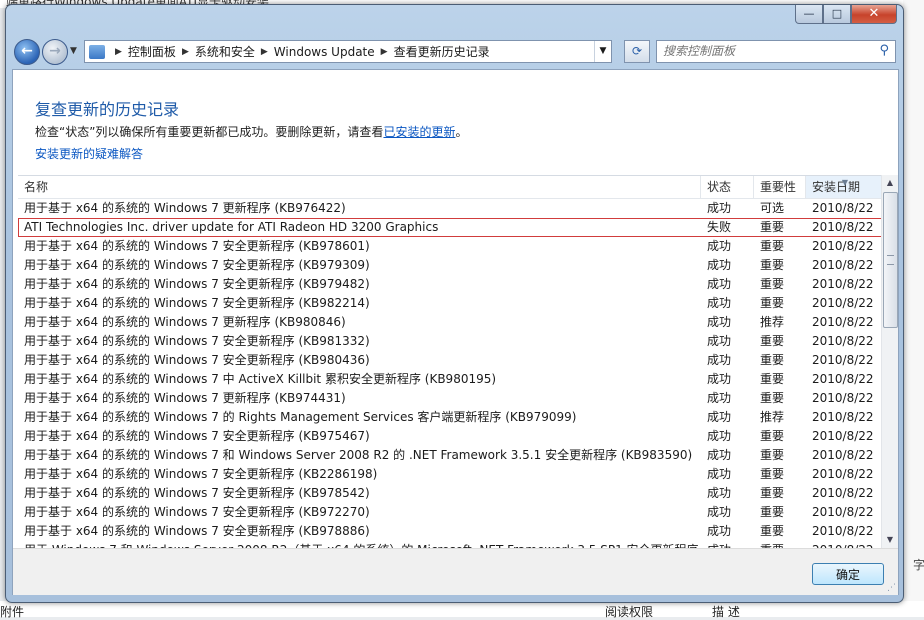 Image resolution: width=924 pixels, height=620 pixels. I want to click on breadcrumb-control-panel: 控制面板, so click(152, 51).